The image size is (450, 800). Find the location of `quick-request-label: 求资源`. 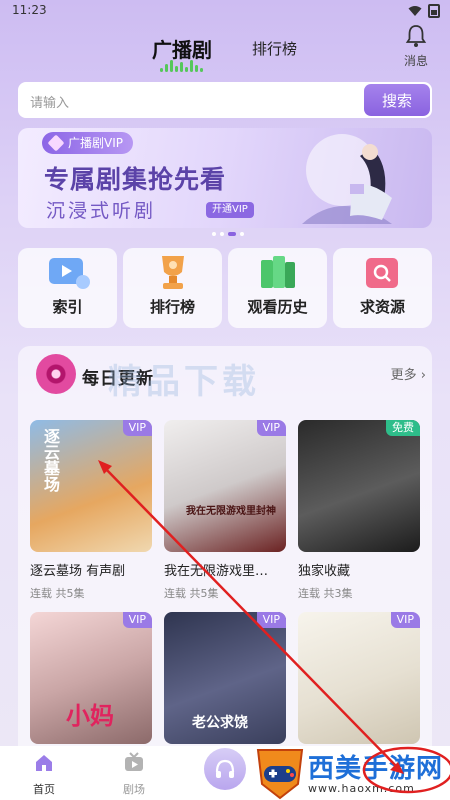

quick-request-label: 求资源 is located at coordinates (382, 307).